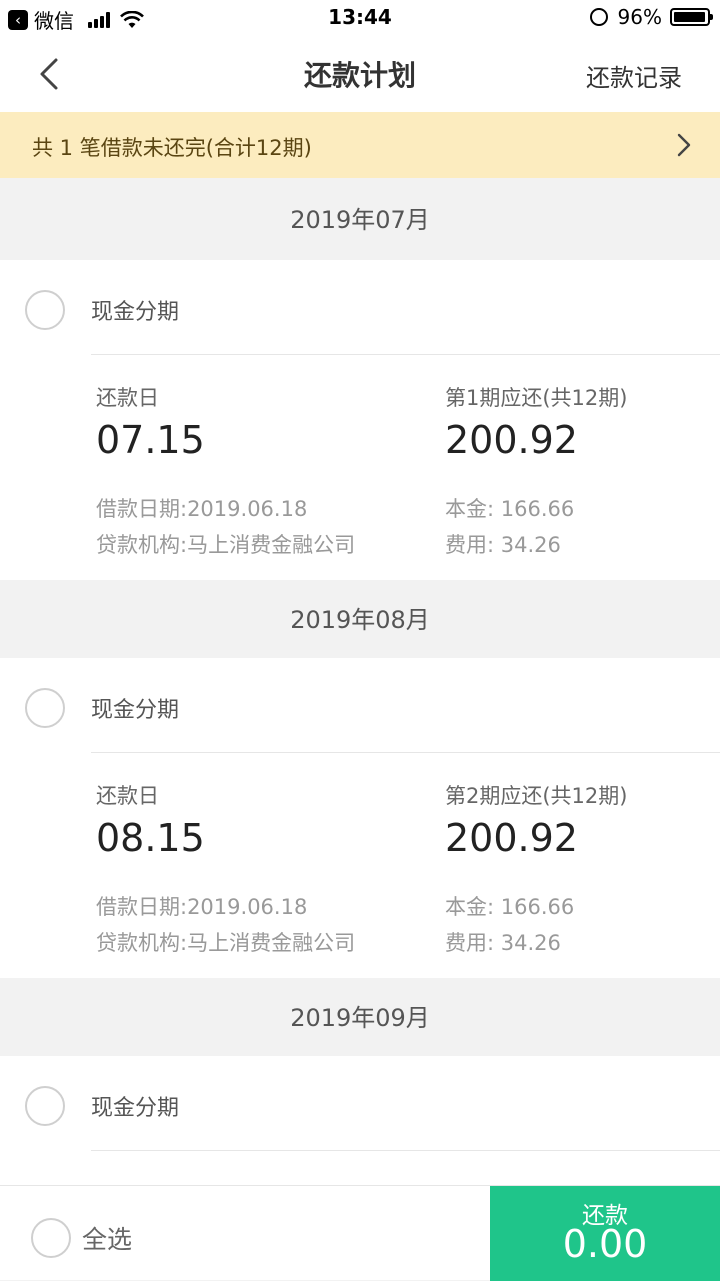 The height and width of the screenshot is (1281, 720). Describe the element at coordinates (598, 17) in the screenshot. I see `orientation-lock-icon` at that location.